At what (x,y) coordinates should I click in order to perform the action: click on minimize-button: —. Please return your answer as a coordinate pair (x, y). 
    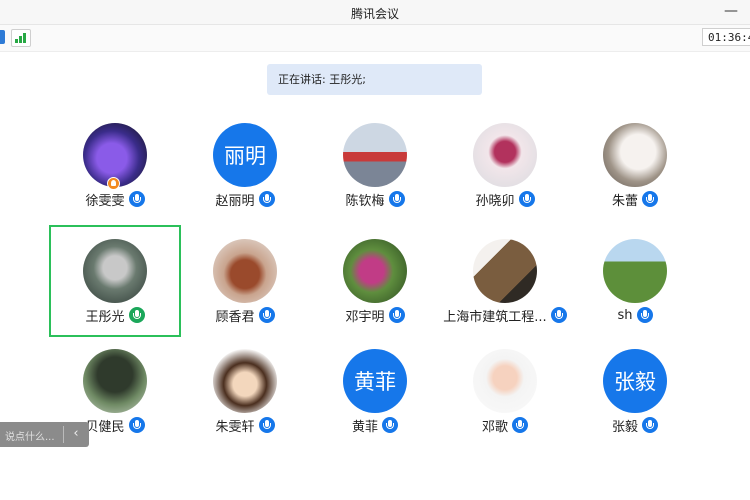
    Looking at the image, I should click on (731, 12).